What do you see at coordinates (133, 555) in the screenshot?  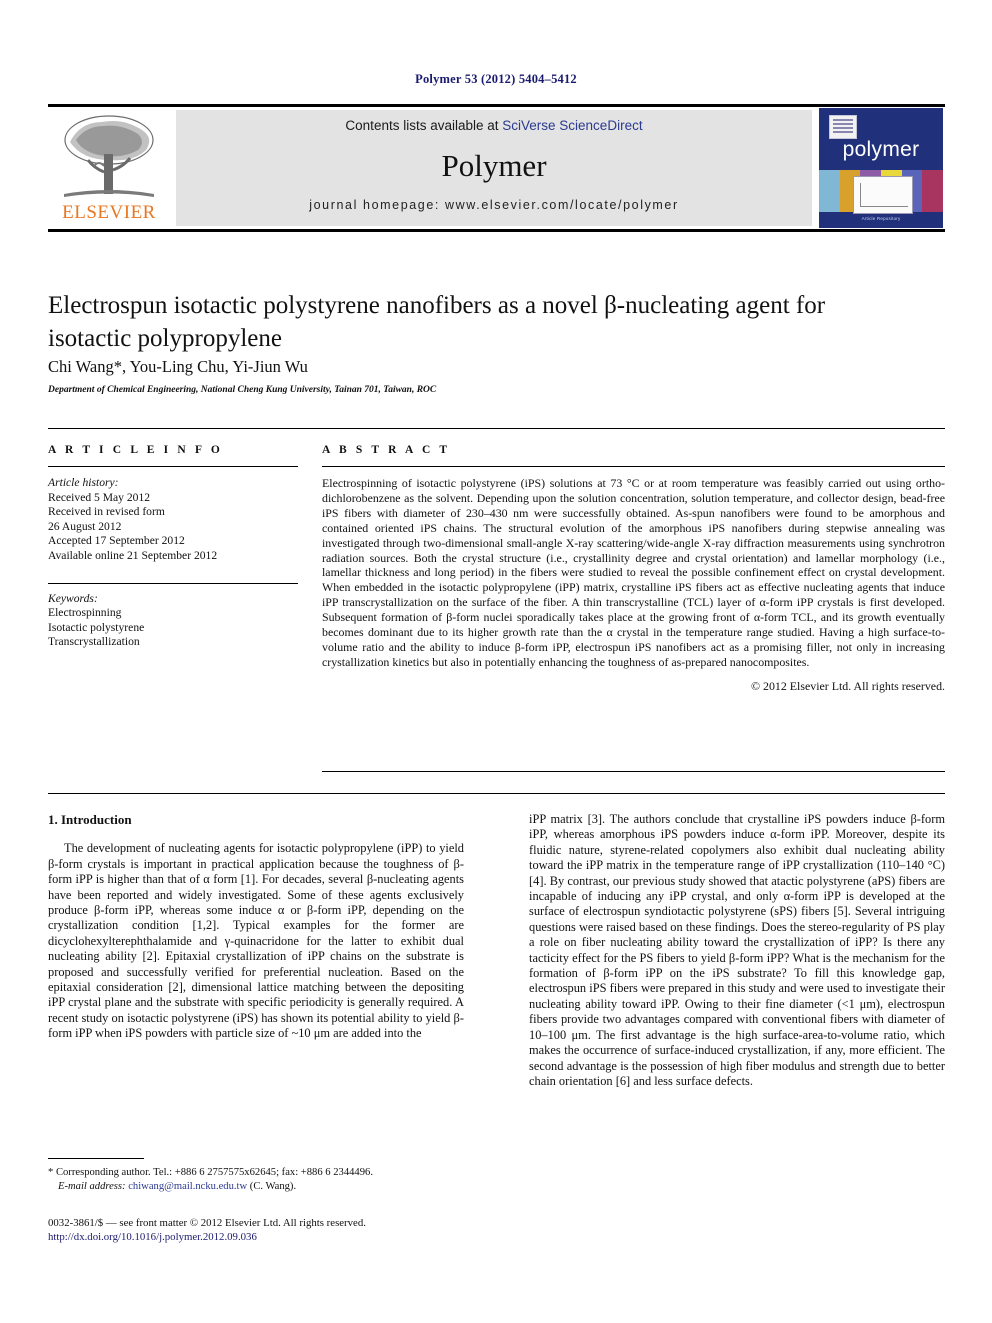 I see `article-history-item: Available online 21 September 2012` at bounding box center [133, 555].